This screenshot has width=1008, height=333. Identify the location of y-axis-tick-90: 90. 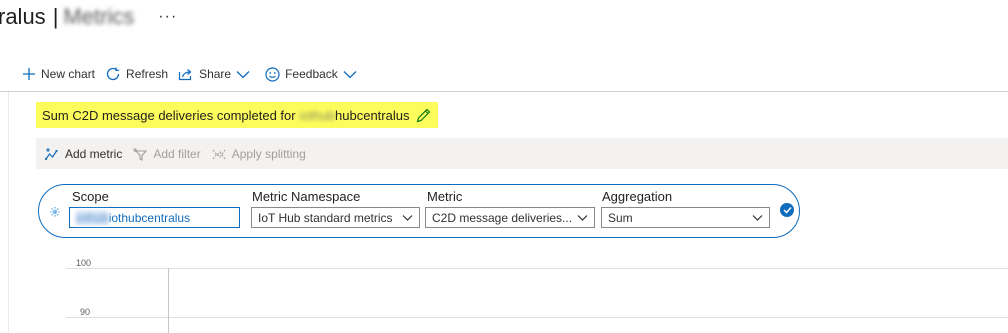
(85, 312).